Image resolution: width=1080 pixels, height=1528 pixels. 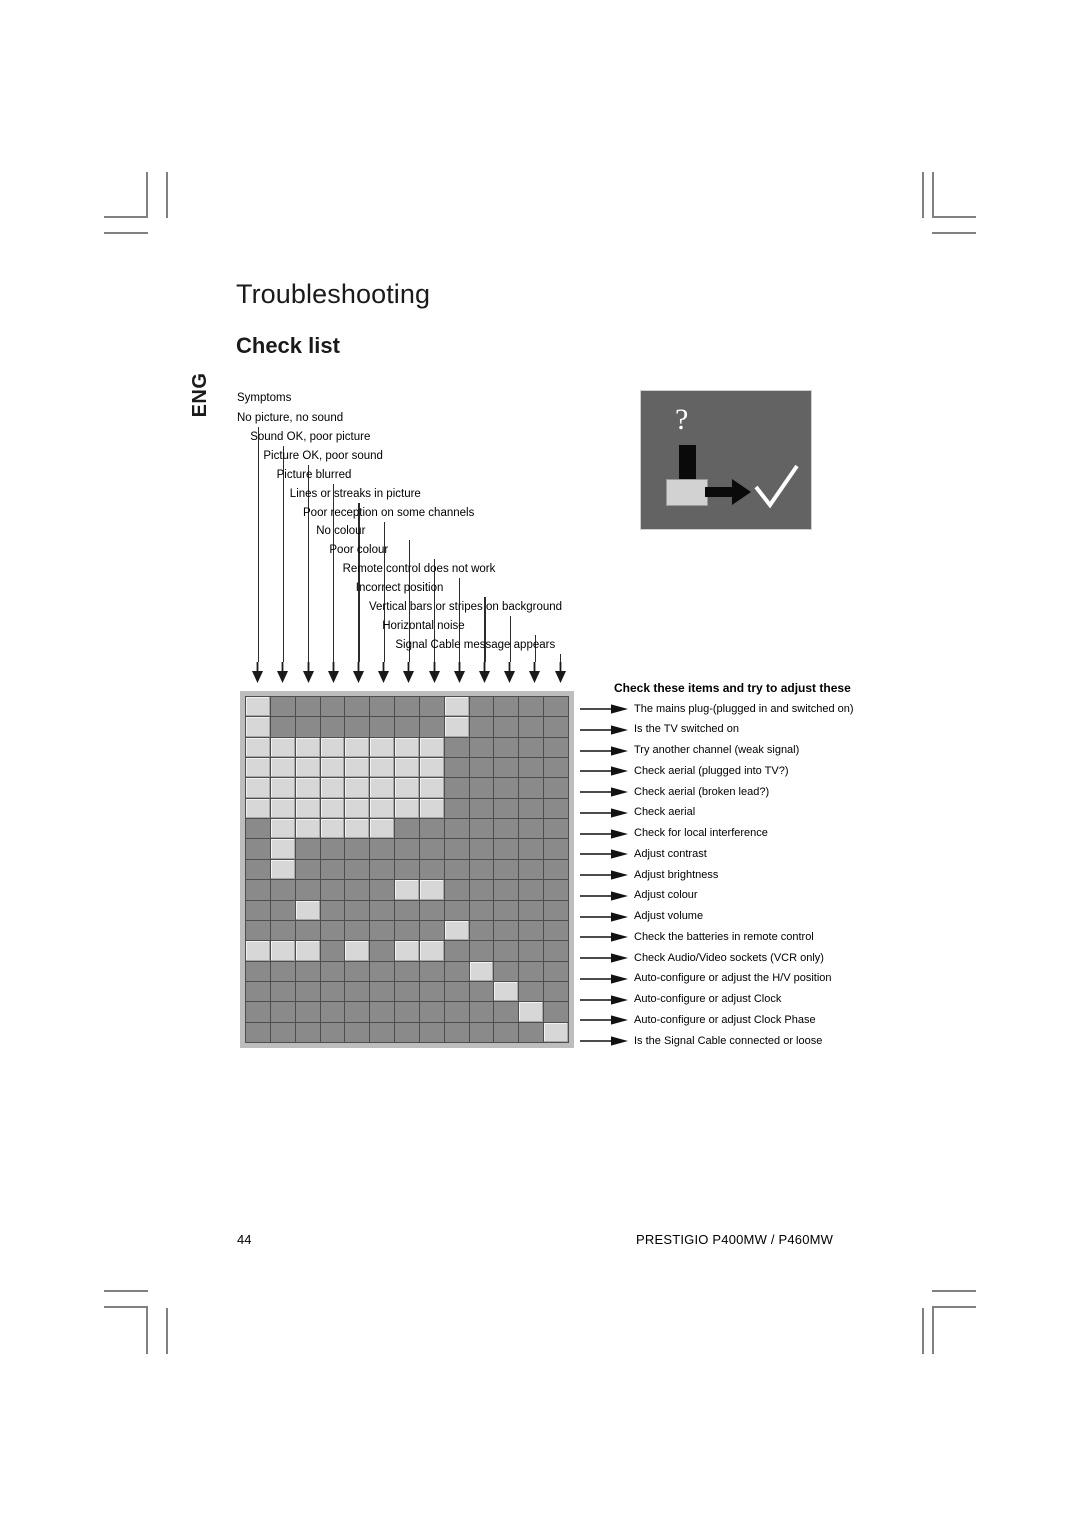 I want to click on crop-mark-top-right, so click(x=954, y=233).